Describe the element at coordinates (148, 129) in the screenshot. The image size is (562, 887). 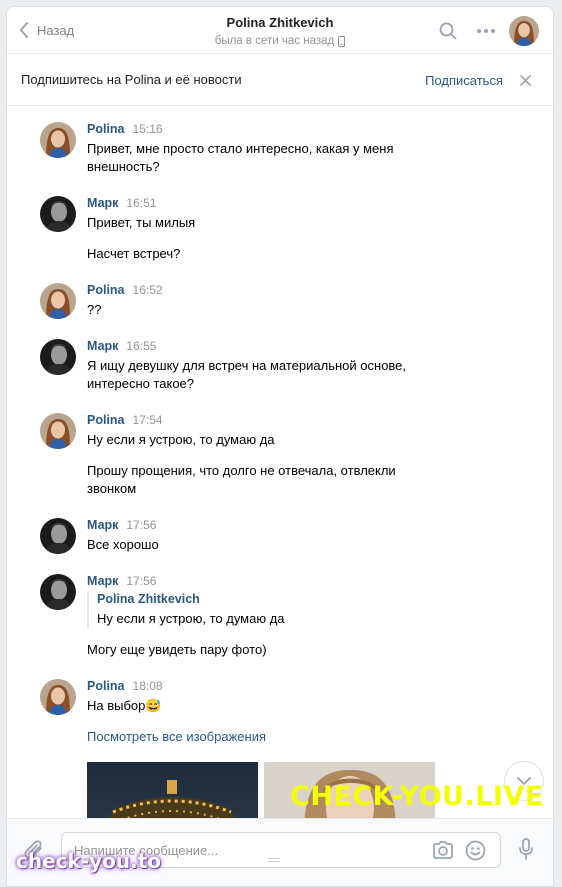
I see `message-time: 15:16` at that location.